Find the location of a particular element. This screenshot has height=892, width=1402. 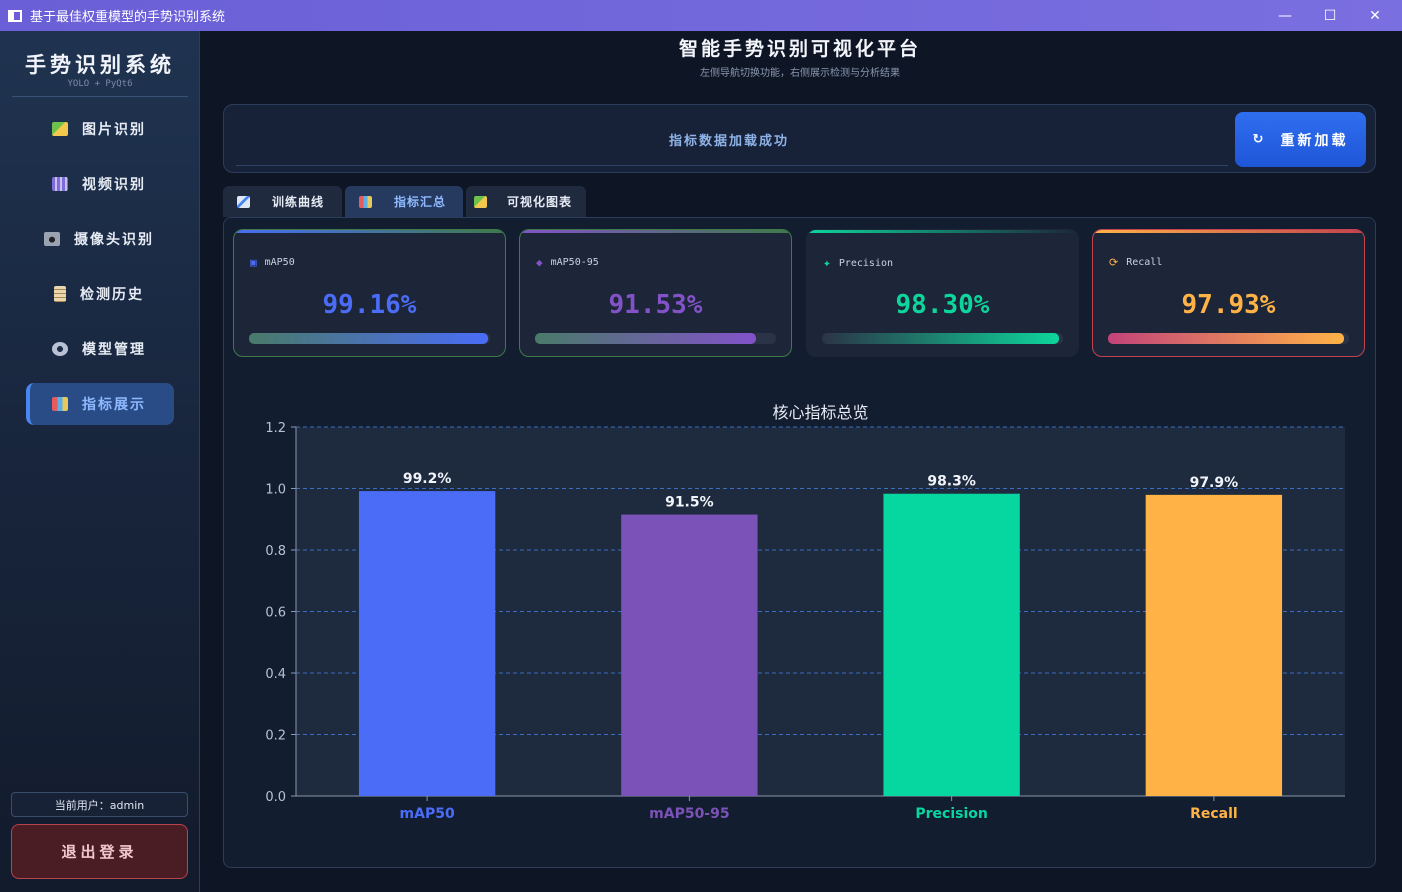

sidebar-item-label: 指标展示 is located at coordinates (114, 405).